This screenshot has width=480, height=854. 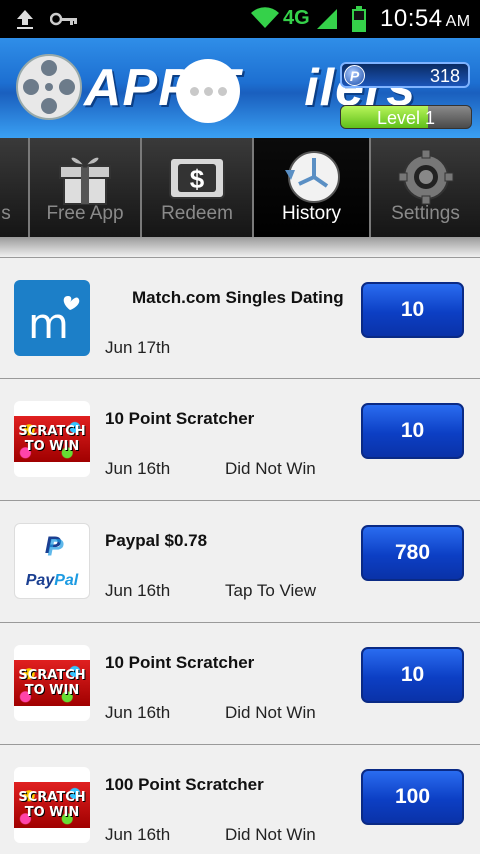 What do you see at coordinates (412, 553) in the screenshot?
I see `points-value-button: 780` at bounding box center [412, 553].